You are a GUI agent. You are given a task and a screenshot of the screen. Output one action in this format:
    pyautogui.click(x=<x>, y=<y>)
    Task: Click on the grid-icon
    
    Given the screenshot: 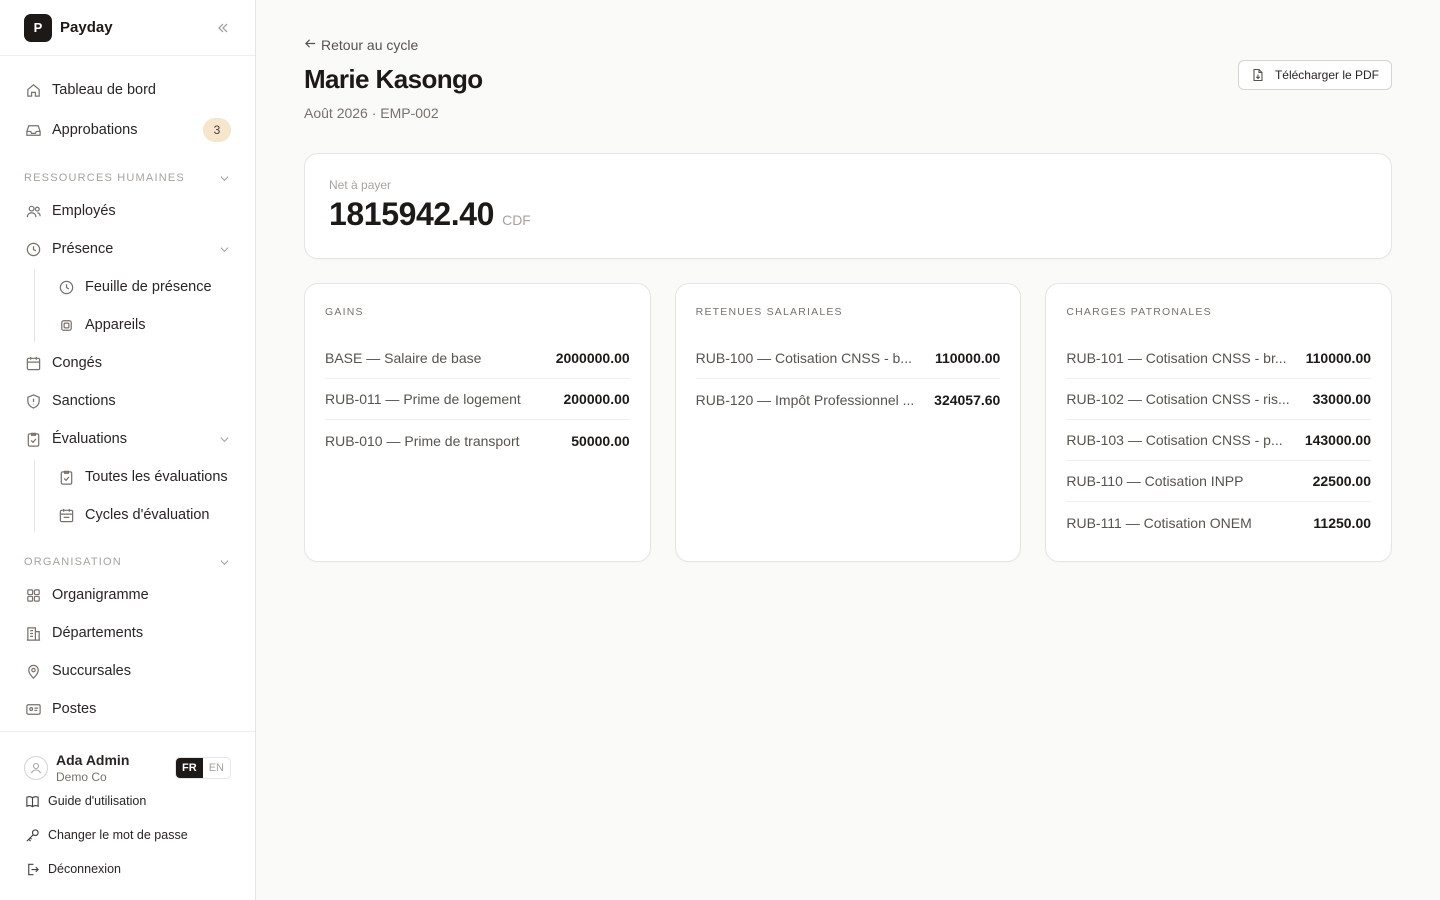 What is the action you would take?
    pyautogui.click(x=33, y=595)
    